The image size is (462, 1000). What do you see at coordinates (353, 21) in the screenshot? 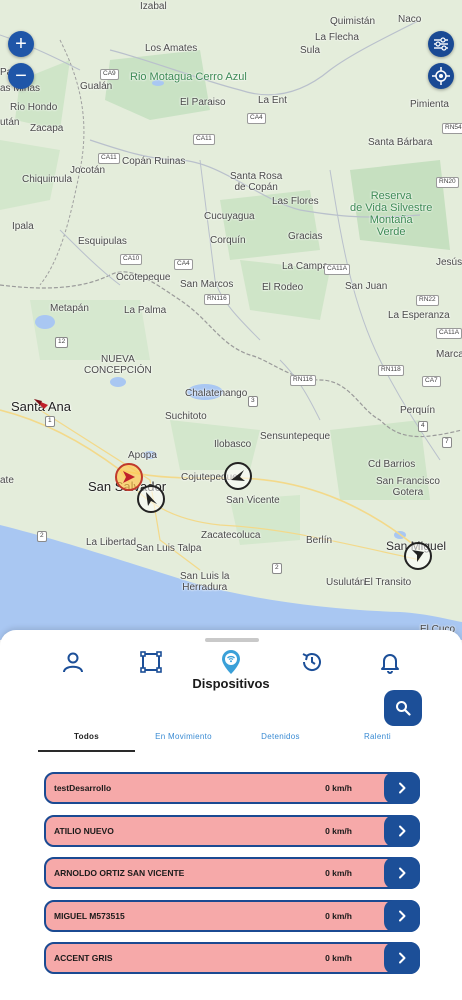
I see `place-quimistan: Quimistán` at bounding box center [353, 21].